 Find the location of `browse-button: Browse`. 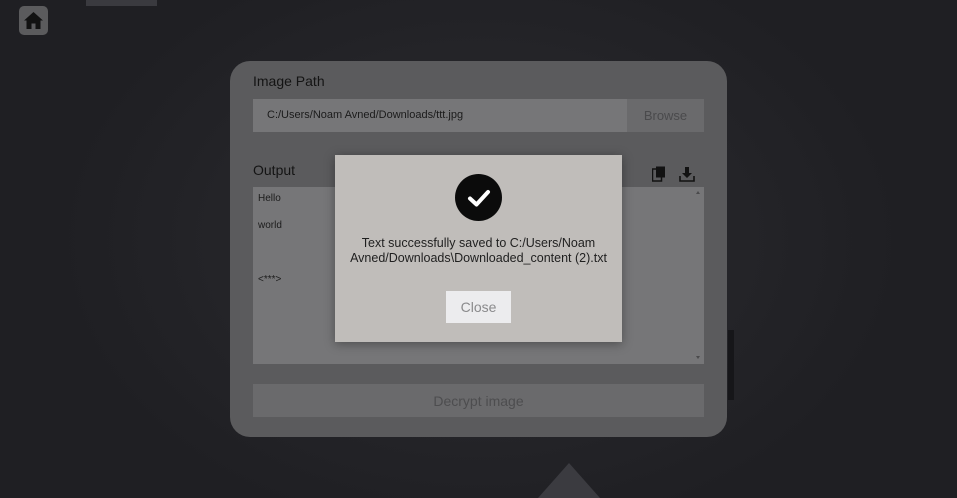

browse-button: Browse is located at coordinates (665, 115).